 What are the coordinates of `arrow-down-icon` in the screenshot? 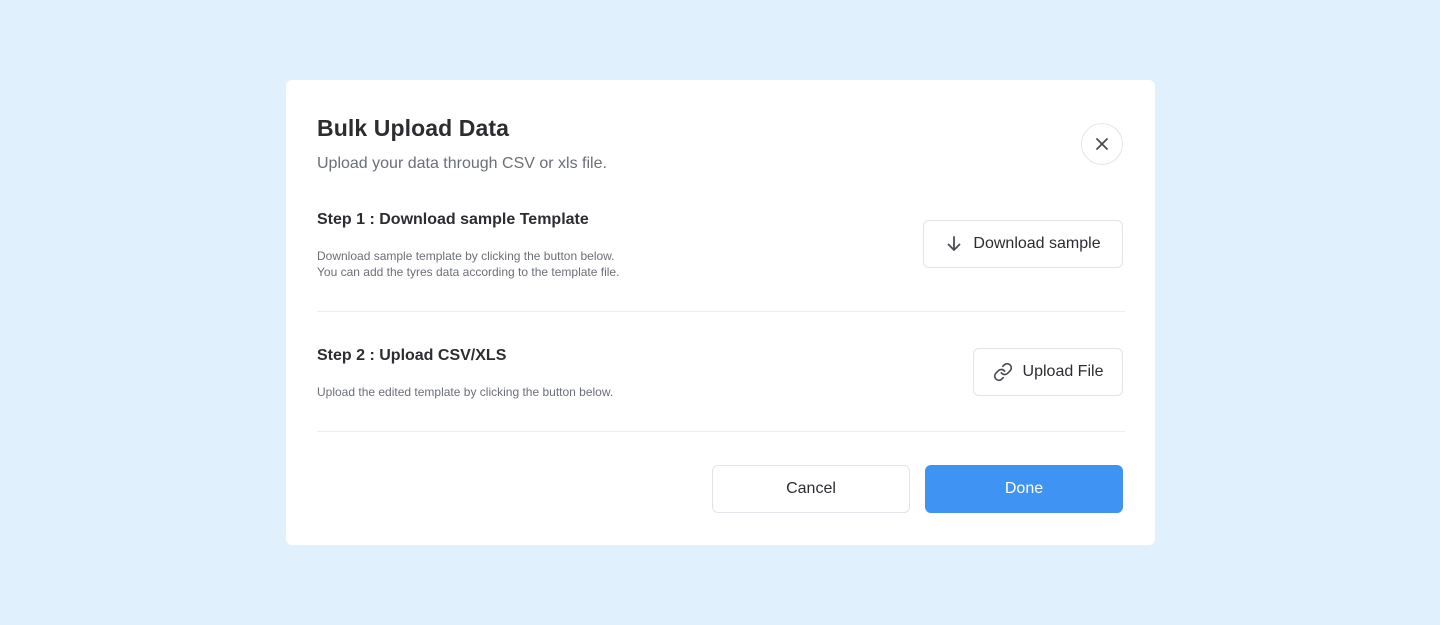 It's located at (954, 244).